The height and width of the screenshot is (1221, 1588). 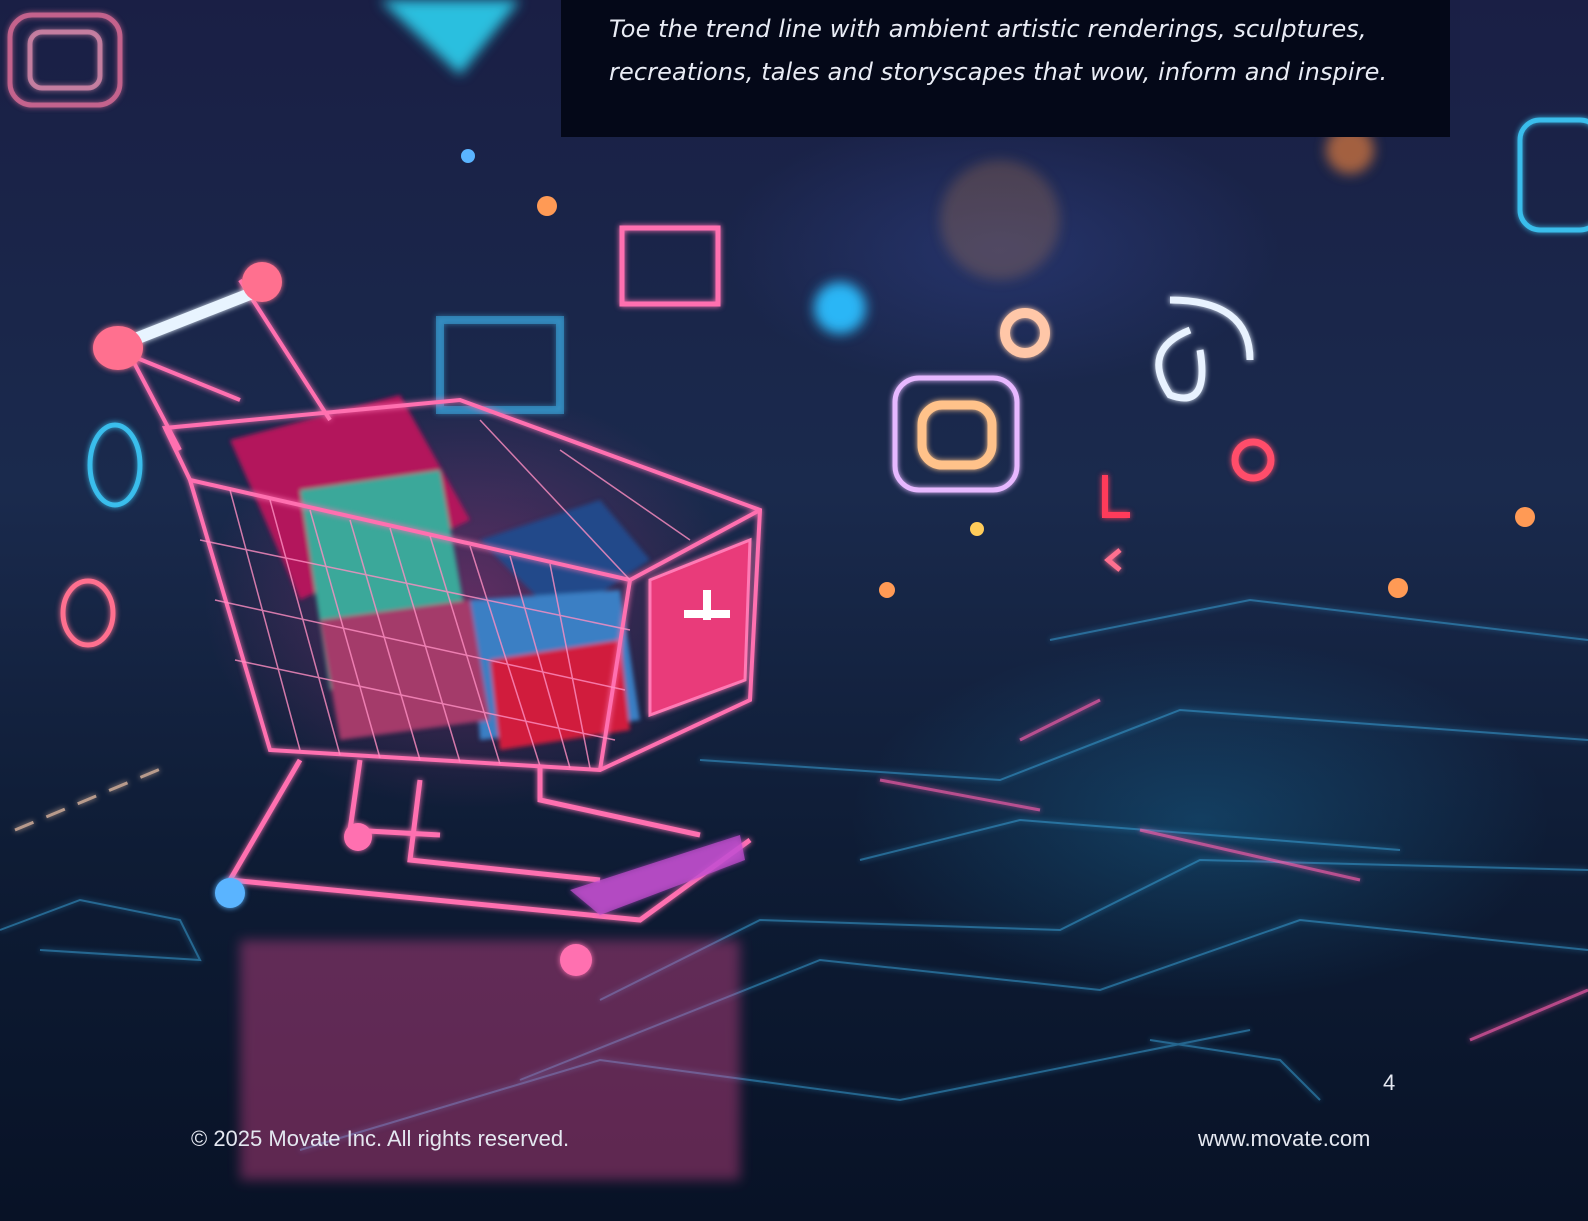 I want to click on page-number: 4, so click(x=1389, y=1082).